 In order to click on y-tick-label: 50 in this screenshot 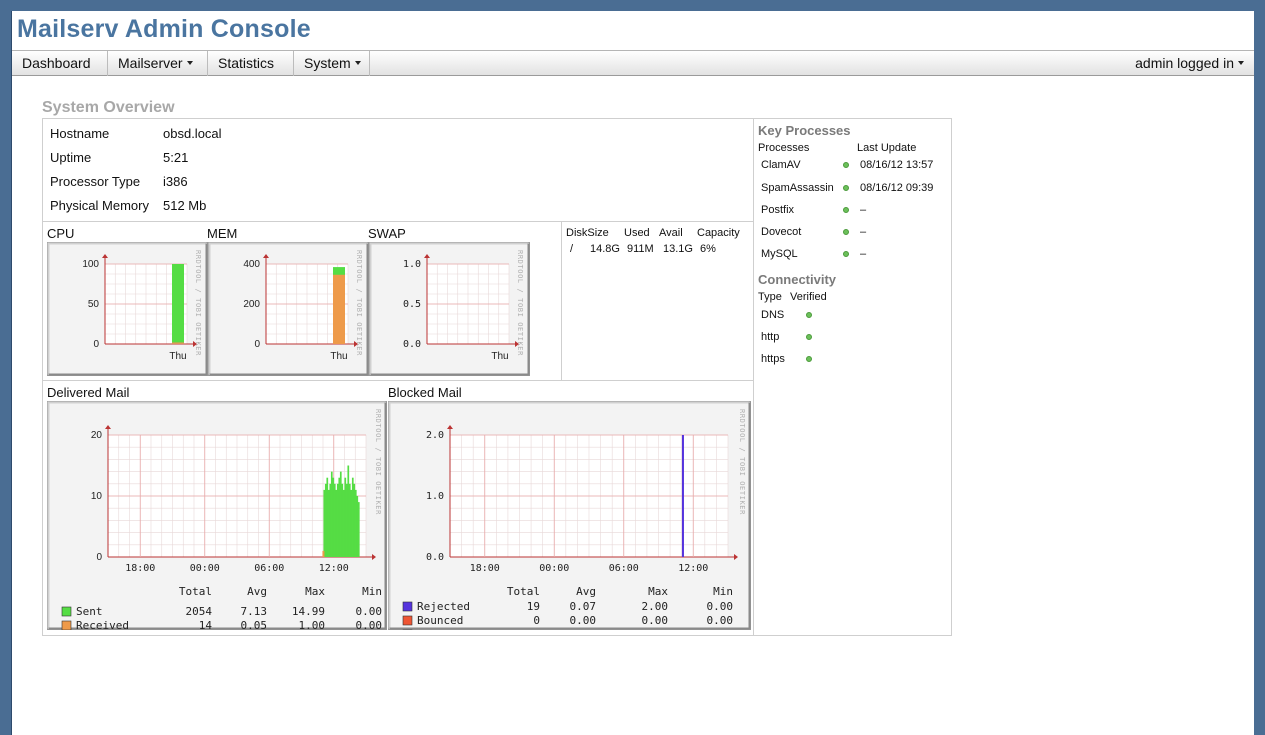, I will do `click(94, 304)`.